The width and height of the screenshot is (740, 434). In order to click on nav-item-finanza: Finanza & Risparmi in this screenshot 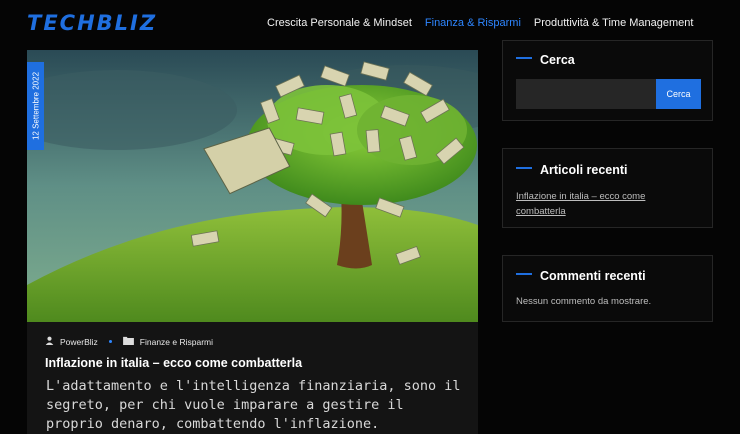, I will do `click(473, 23)`.